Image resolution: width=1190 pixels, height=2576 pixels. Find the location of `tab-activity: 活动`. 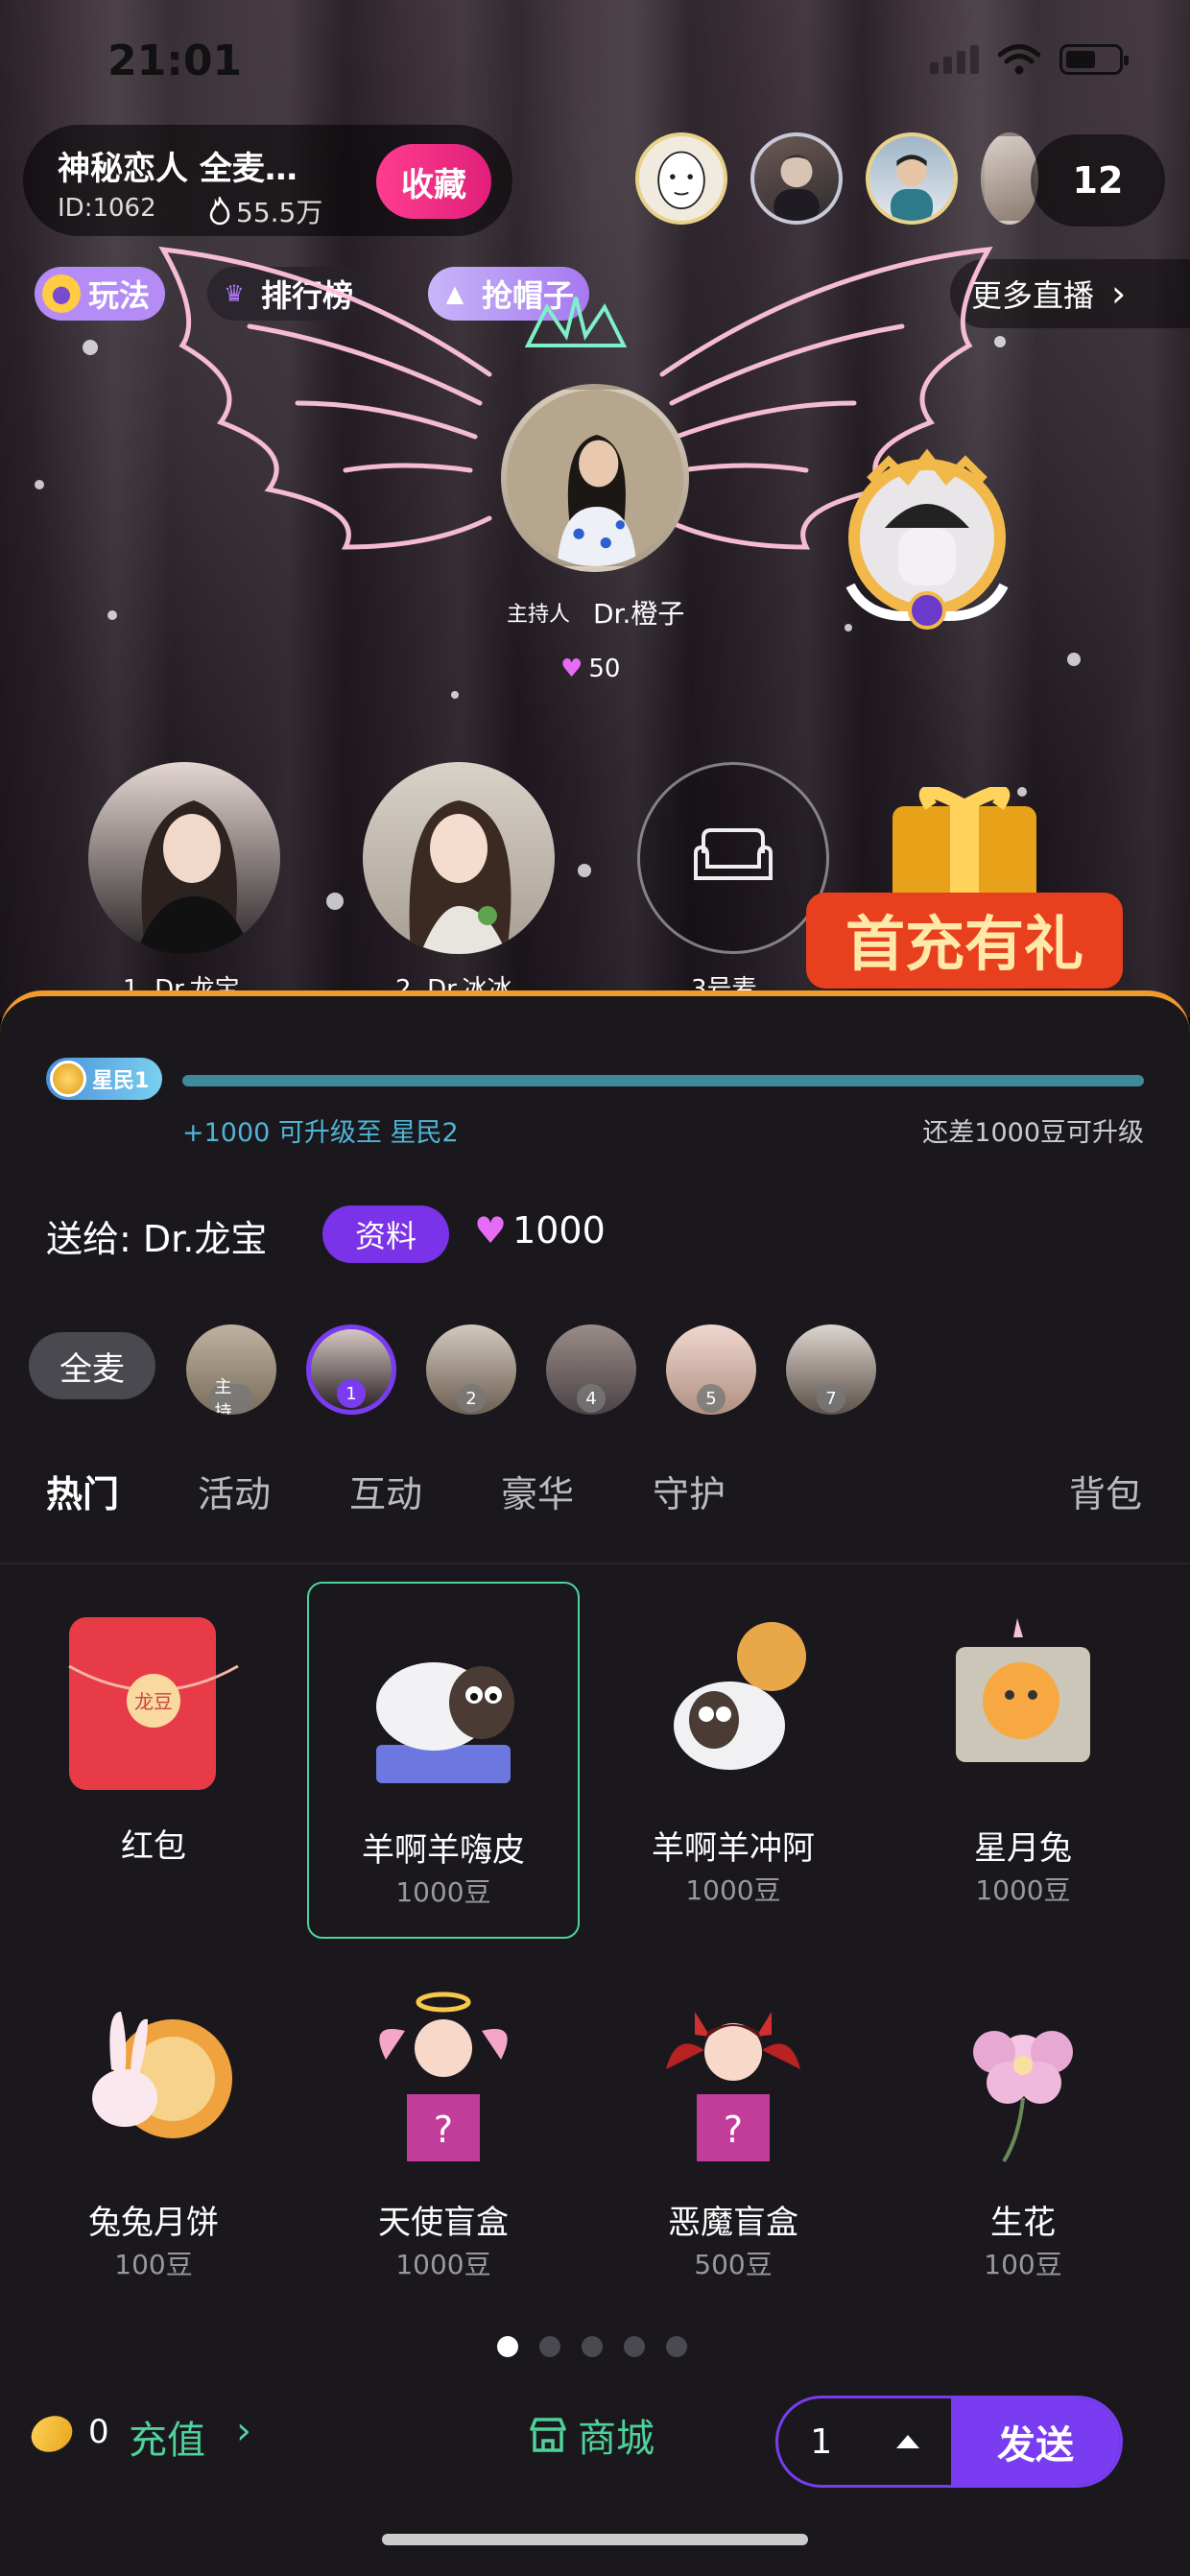

tab-activity: 活动 is located at coordinates (235, 1491).